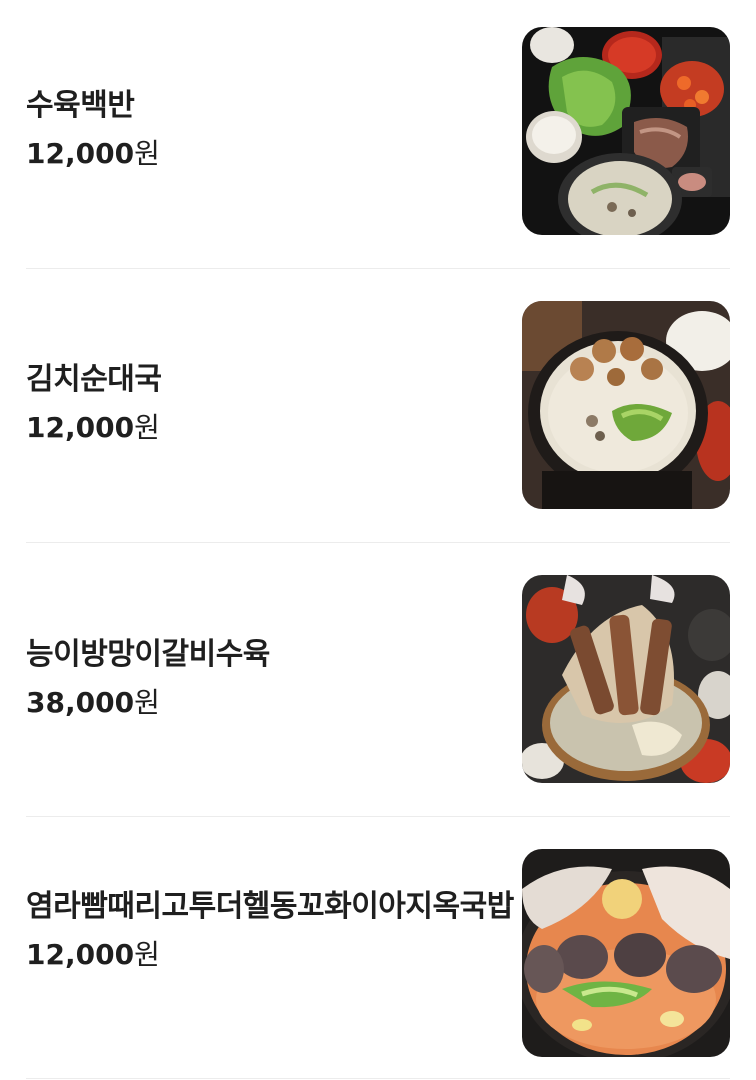  Describe the element at coordinates (80, 105) in the screenshot. I see `menu-item-name: 수육백반` at that location.